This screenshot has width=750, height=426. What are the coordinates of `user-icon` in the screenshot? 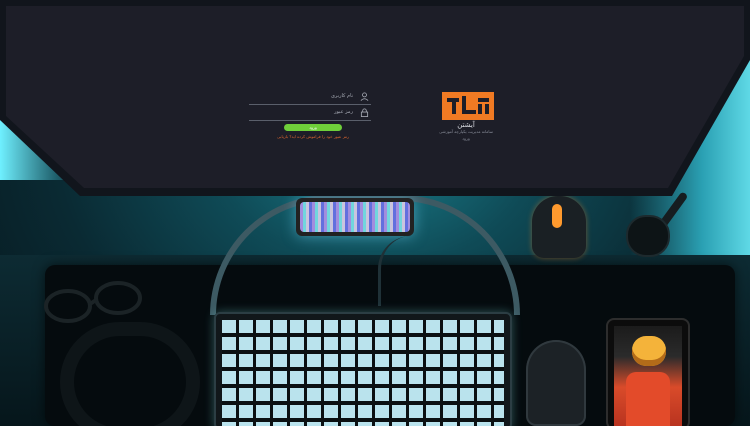 It's located at (364, 96).